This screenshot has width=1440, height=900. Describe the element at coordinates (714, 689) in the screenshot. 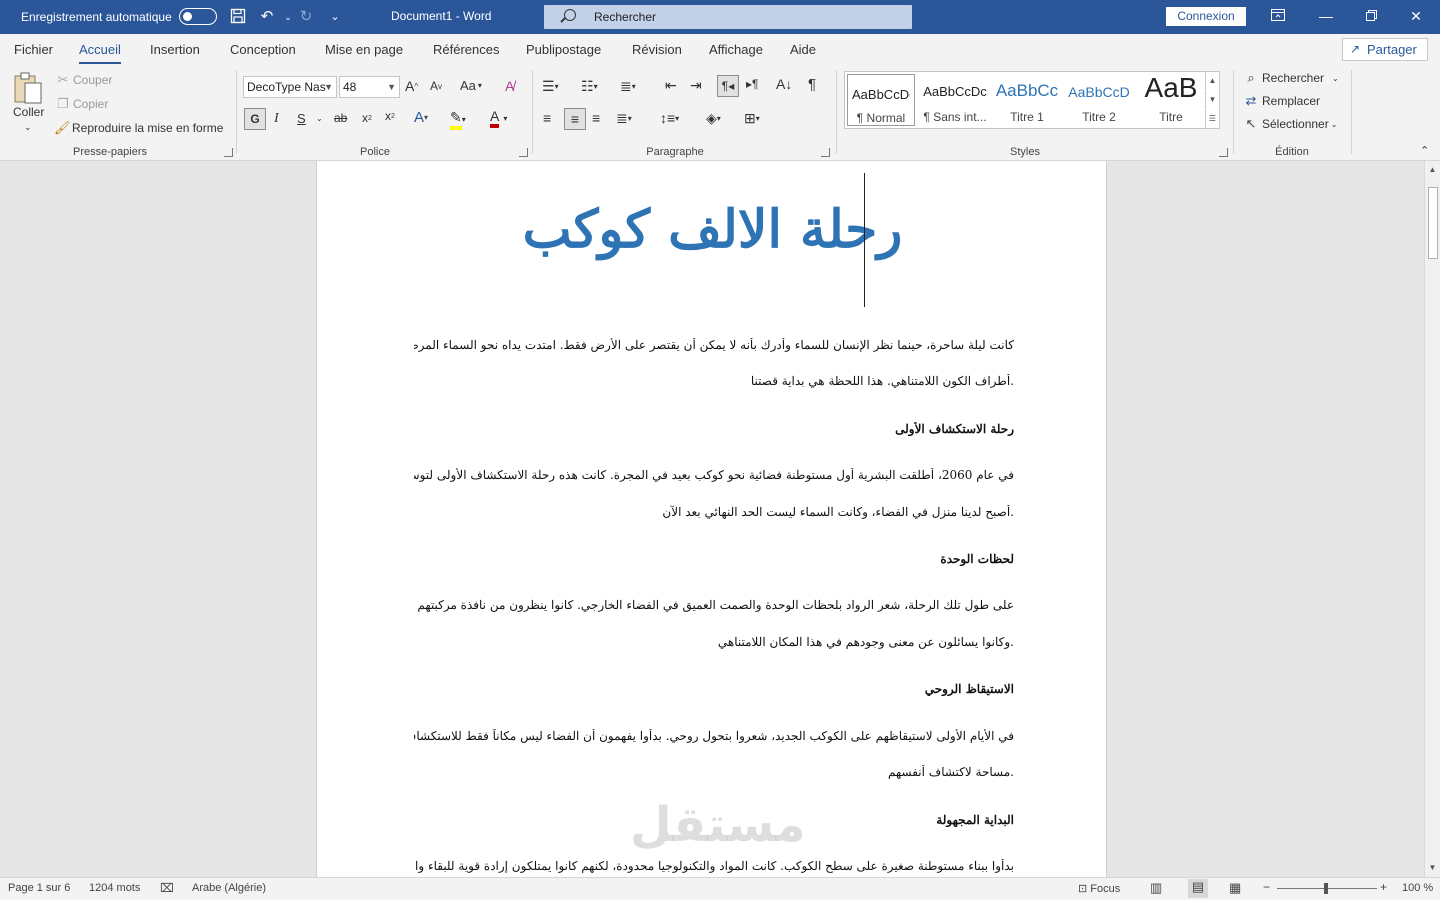

I see `section-heading: الاستيقاظ الروحي` at that location.